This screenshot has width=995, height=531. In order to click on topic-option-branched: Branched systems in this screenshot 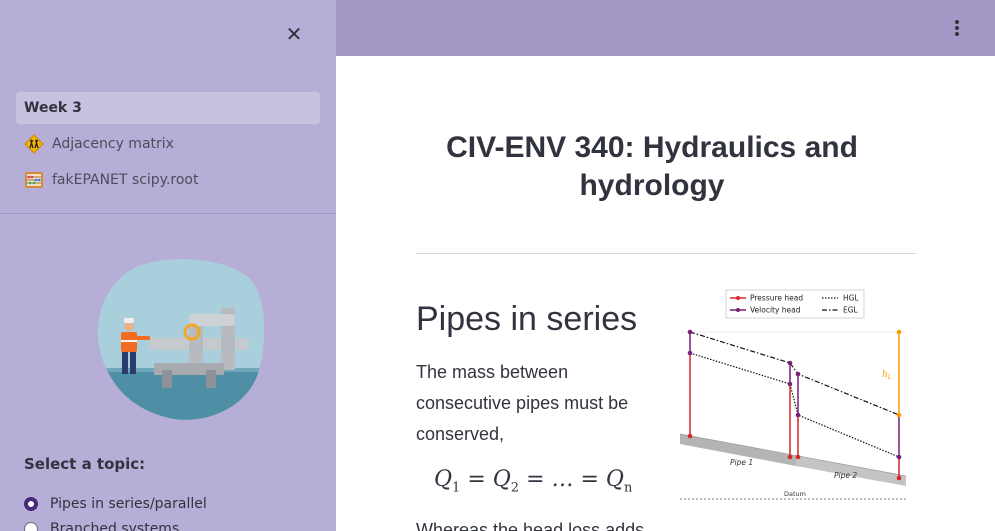, I will do `click(101, 526)`.